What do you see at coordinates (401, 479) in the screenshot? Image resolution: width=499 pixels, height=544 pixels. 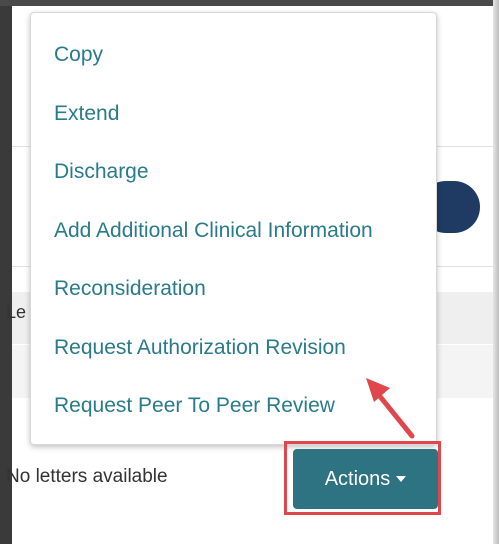 I see `caret-down-icon` at bounding box center [401, 479].